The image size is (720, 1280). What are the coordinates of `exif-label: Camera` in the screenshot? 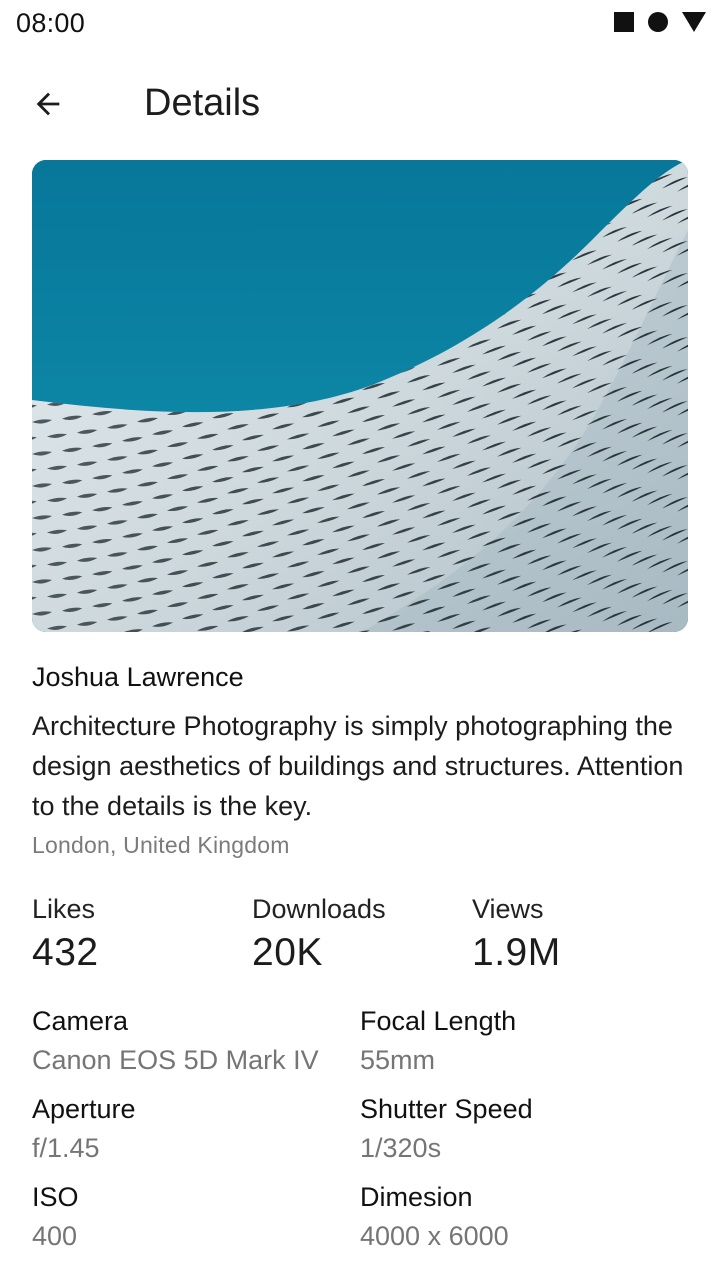 It's located at (80, 1021).